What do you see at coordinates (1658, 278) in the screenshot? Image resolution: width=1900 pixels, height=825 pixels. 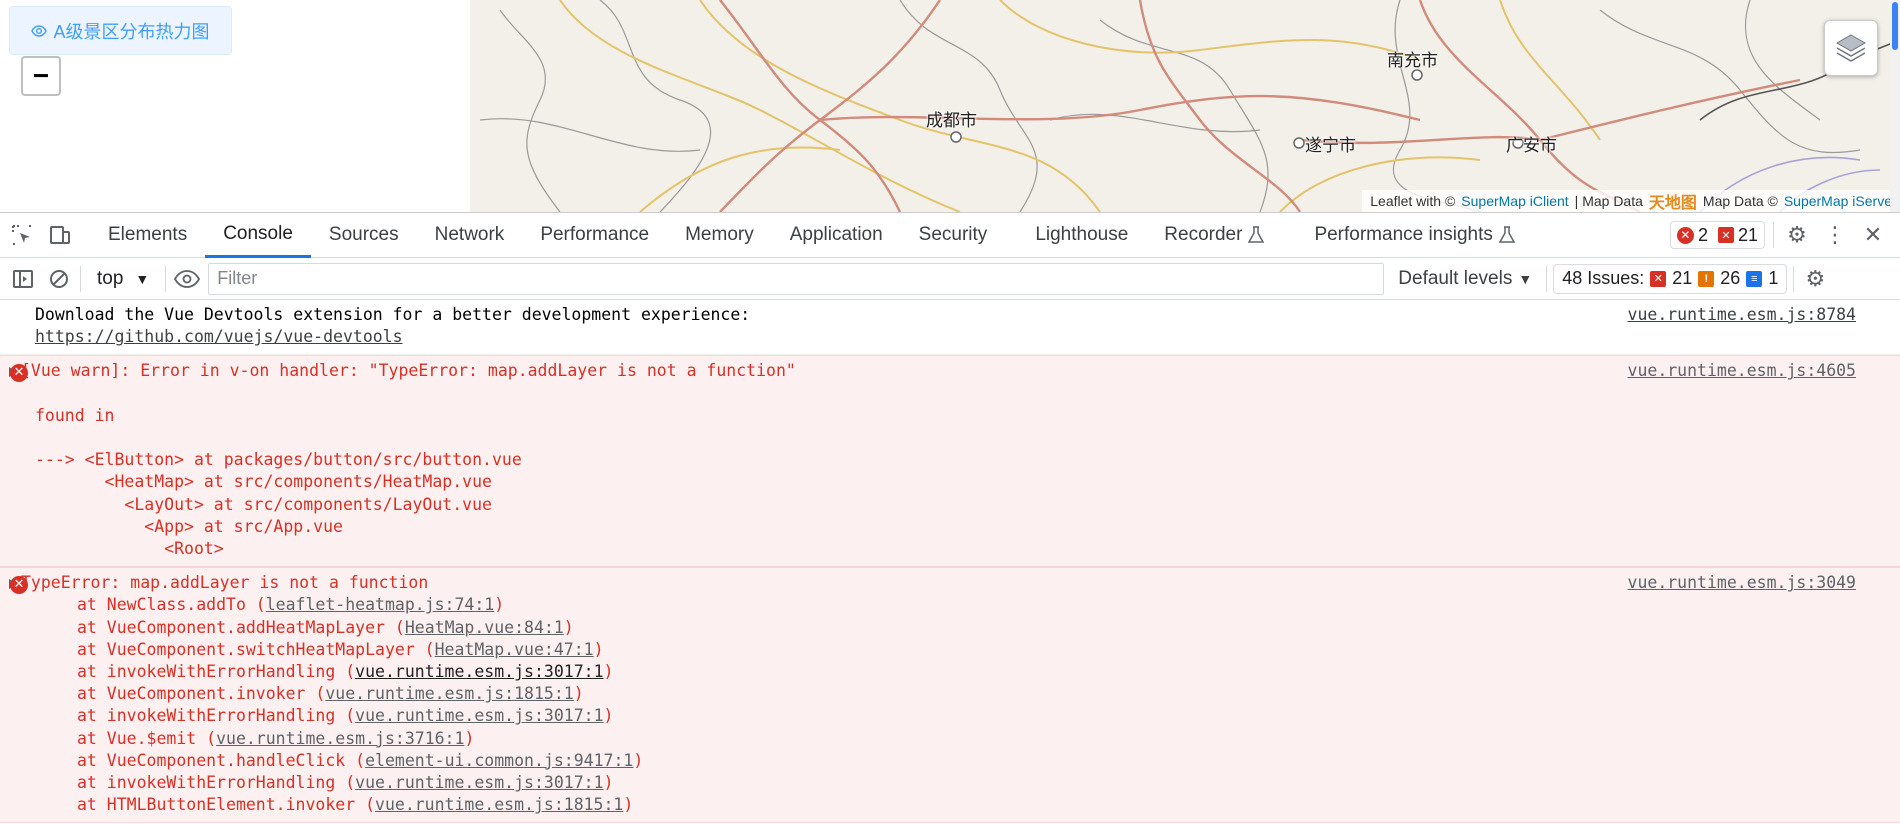 I see `error-flag-icon: ✕` at bounding box center [1658, 278].